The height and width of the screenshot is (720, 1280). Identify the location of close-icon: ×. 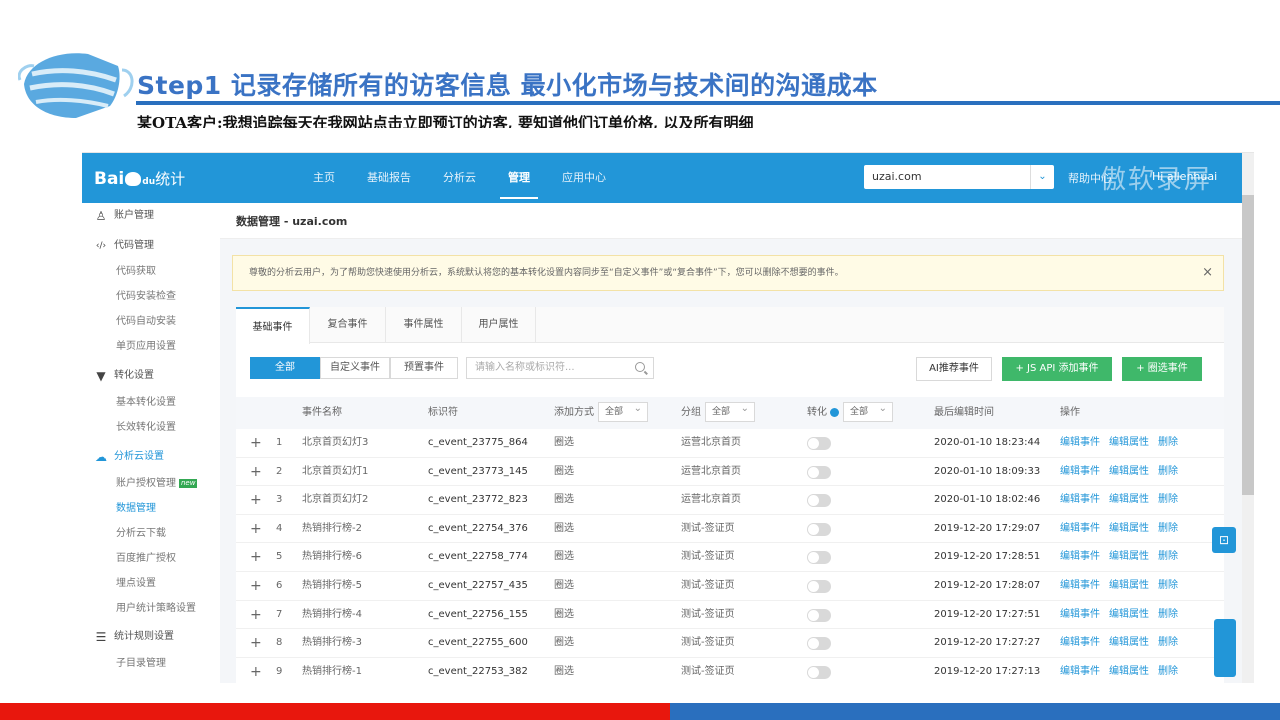
(1207, 273).